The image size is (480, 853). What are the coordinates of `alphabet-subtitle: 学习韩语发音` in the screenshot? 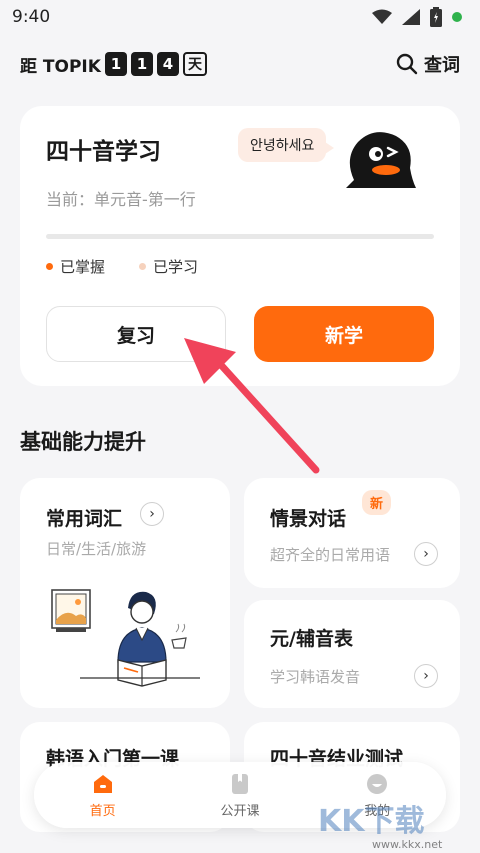 It's located at (315, 677).